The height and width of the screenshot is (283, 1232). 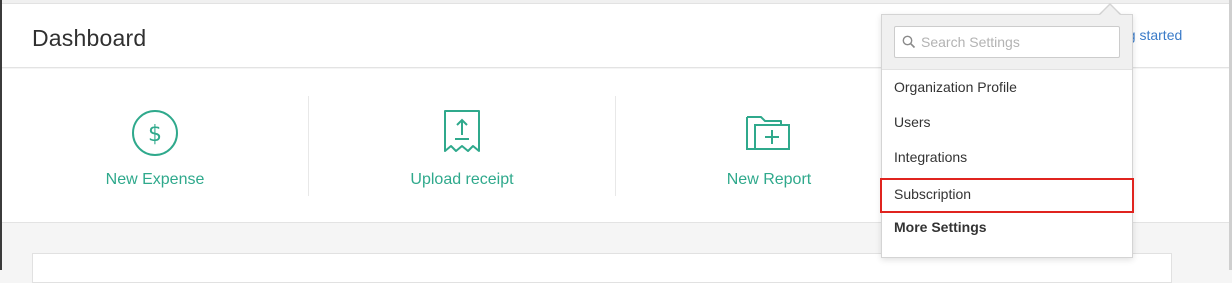 I want to click on new-expense-button: $ New Expense, so click(x=155, y=146).